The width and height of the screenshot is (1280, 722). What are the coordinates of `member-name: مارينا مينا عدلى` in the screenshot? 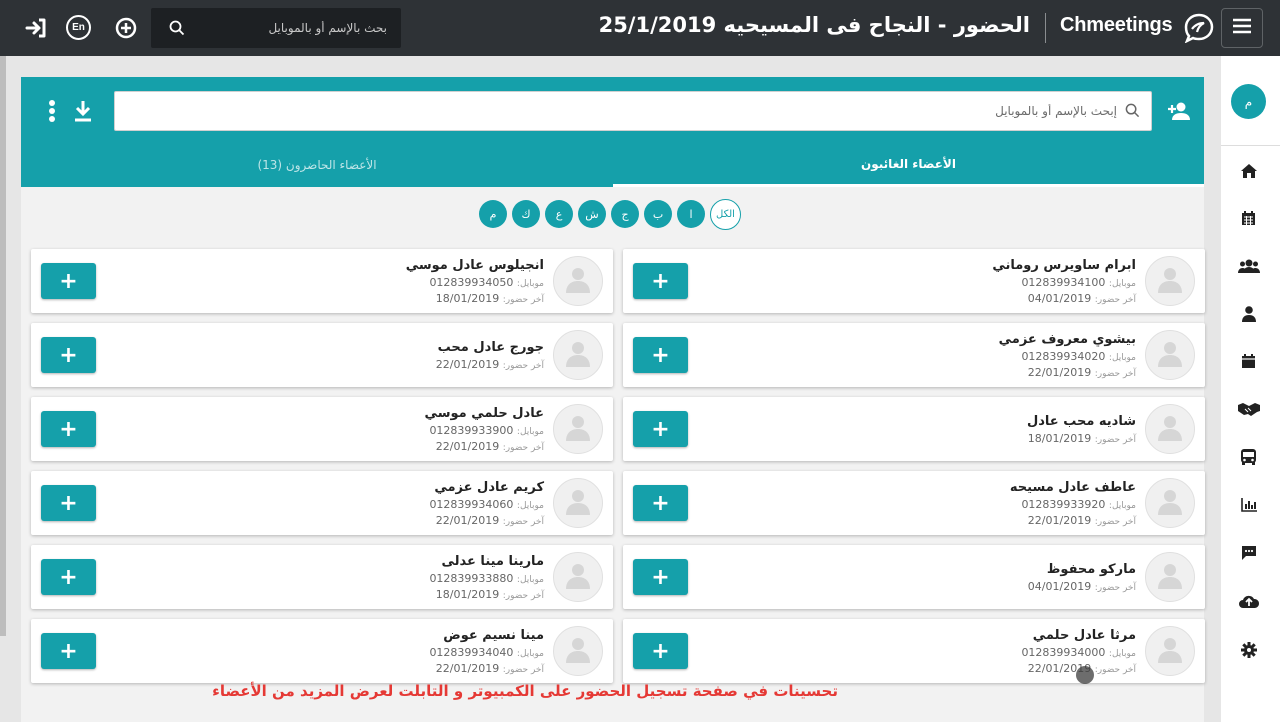 It's located at (379, 561).